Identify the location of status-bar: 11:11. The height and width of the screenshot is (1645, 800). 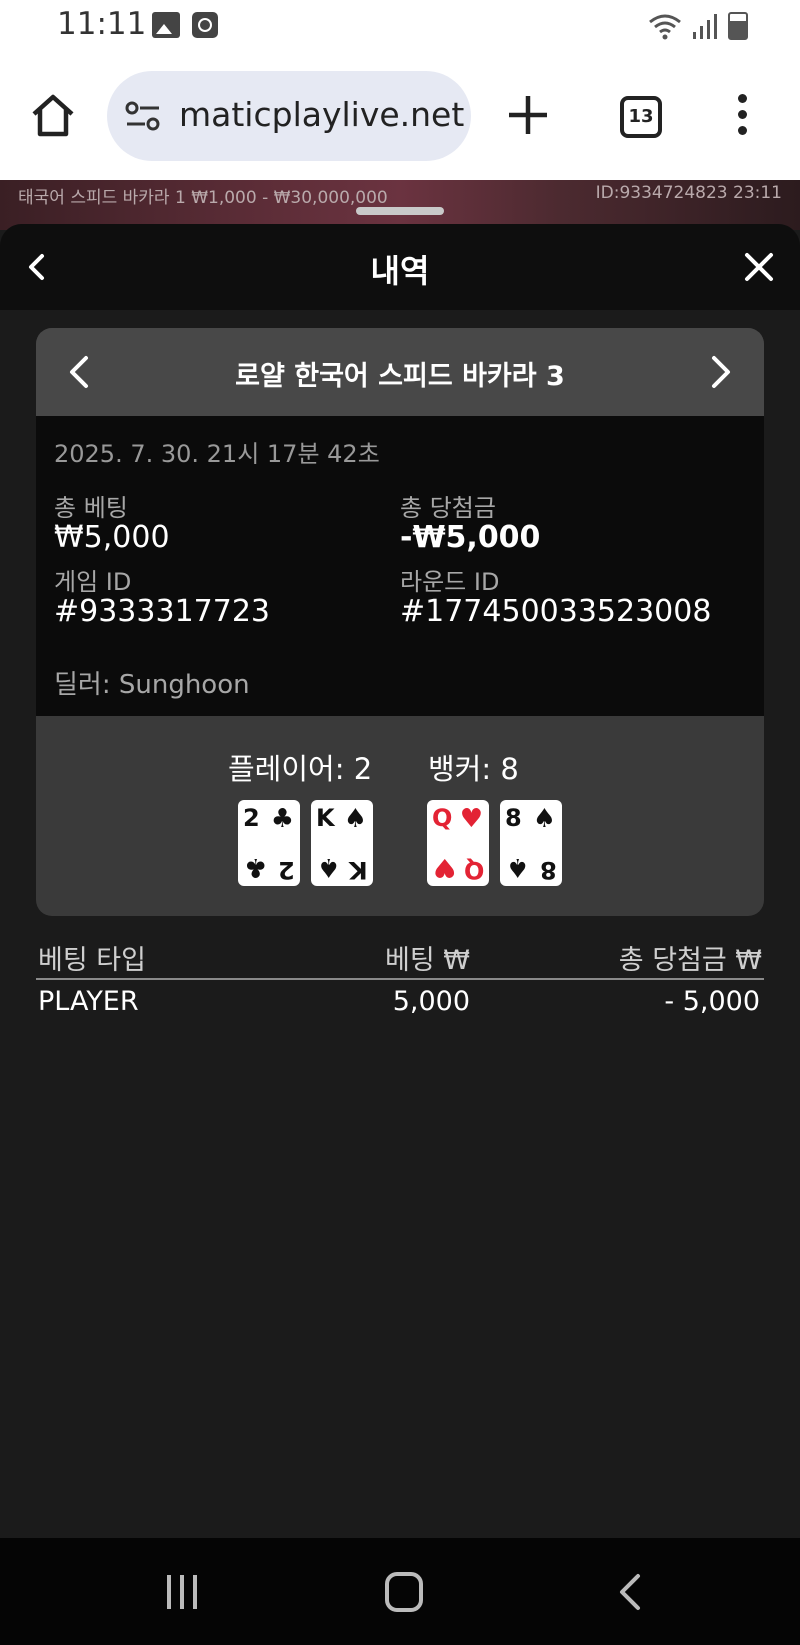
(400, 27).